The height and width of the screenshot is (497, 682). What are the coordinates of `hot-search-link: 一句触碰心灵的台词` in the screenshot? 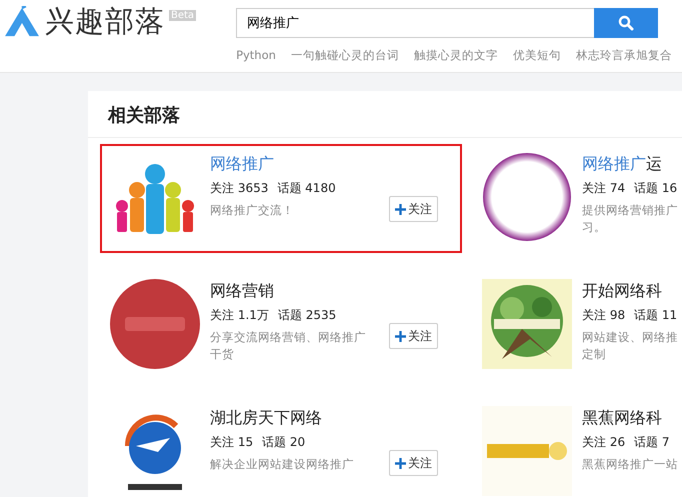 It's located at (344, 55).